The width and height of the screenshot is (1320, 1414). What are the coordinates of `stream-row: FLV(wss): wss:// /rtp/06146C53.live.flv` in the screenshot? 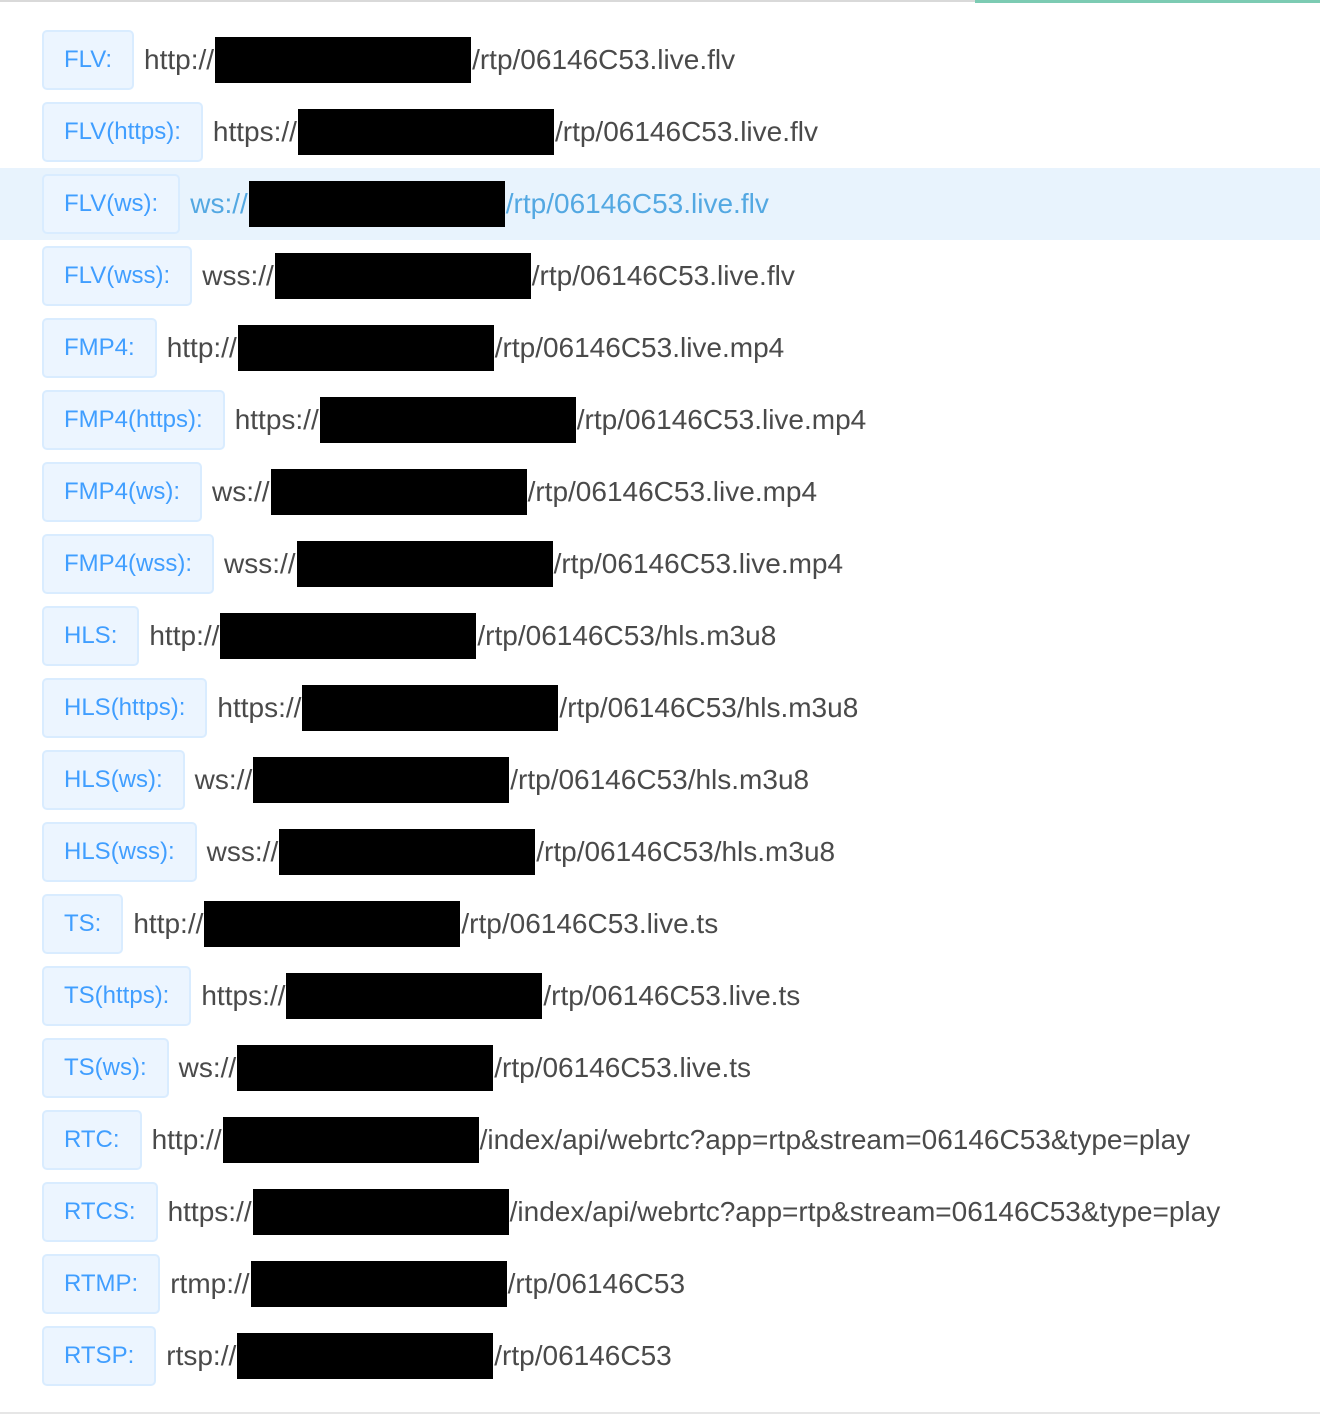 It's located at (660, 276).